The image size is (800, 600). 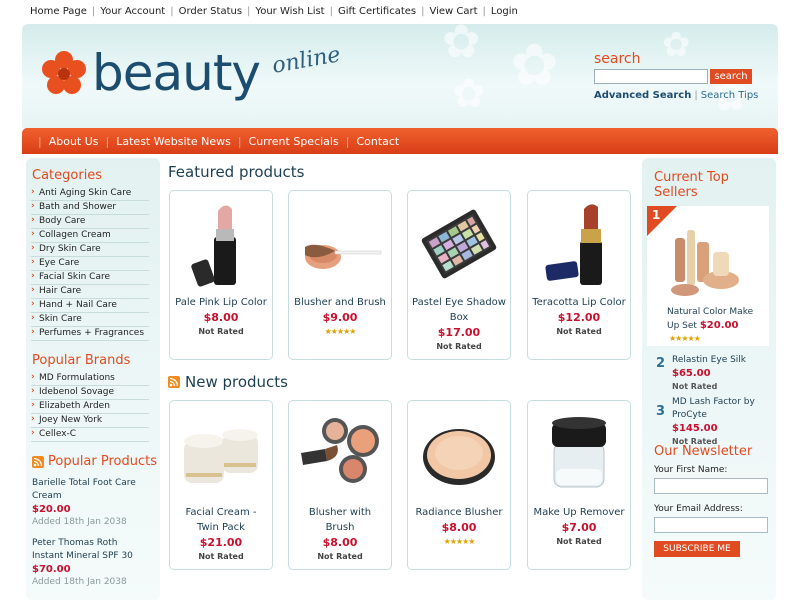 I want to click on advanced-search-link: Advanced Search, so click(x=642, y=95).